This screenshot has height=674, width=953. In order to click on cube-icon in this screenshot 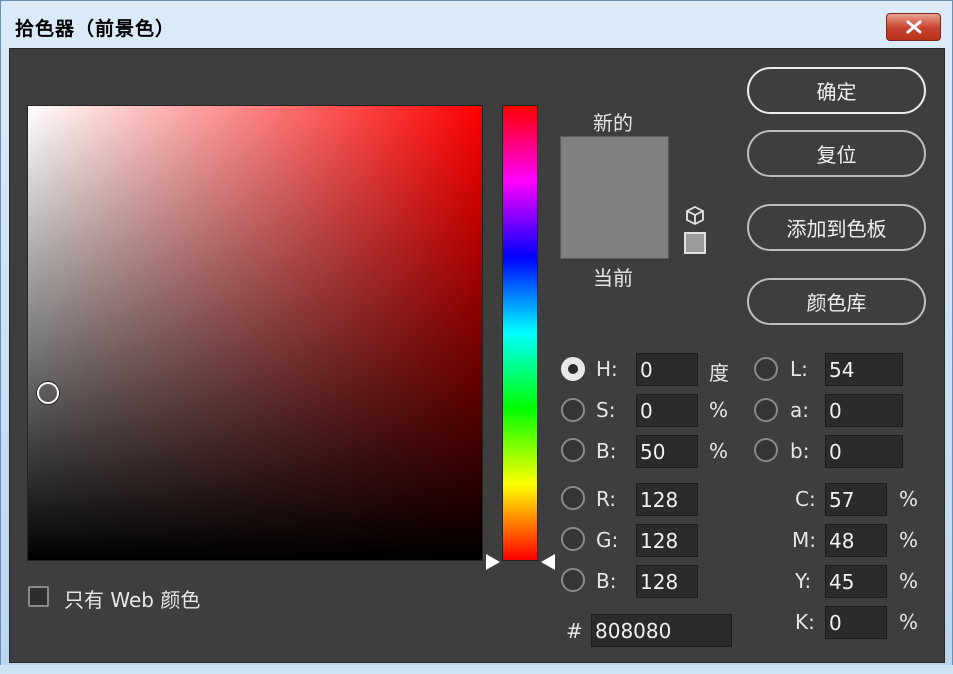, I will do `click(695, 216)`.